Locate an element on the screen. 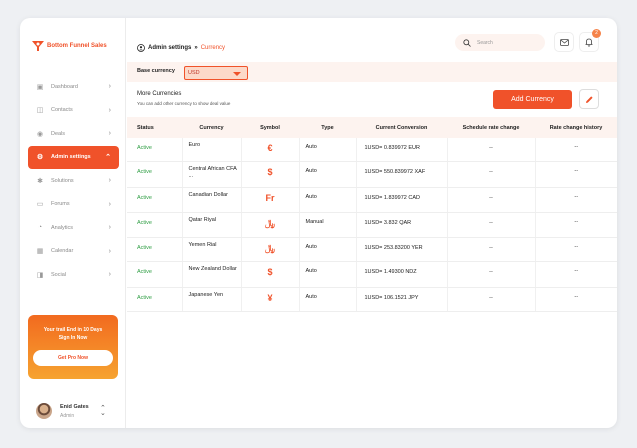 This screenshot has height=448, width=637. chevron-up-icon: ⌃ is located at coordinates (108, 157).